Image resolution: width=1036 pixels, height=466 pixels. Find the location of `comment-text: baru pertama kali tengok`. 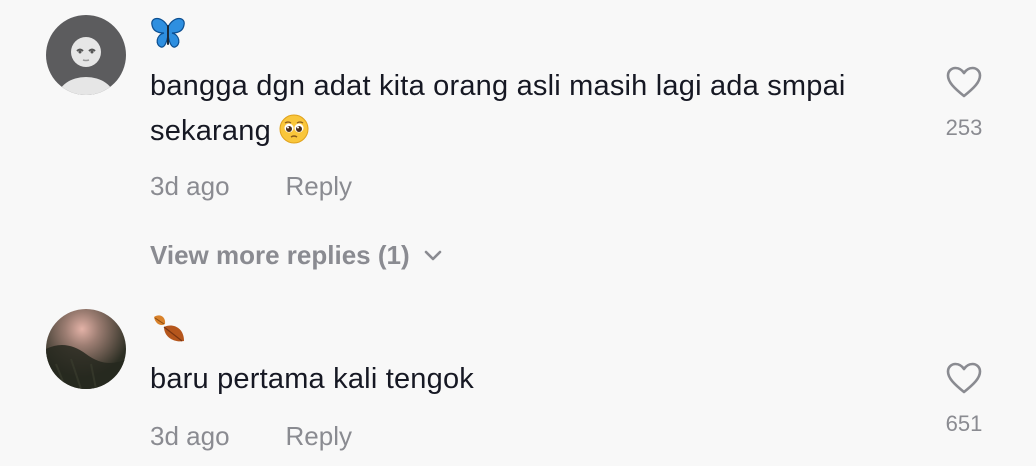

comment-text: baru pertama kali tengok is located at coordinates (535, 379).